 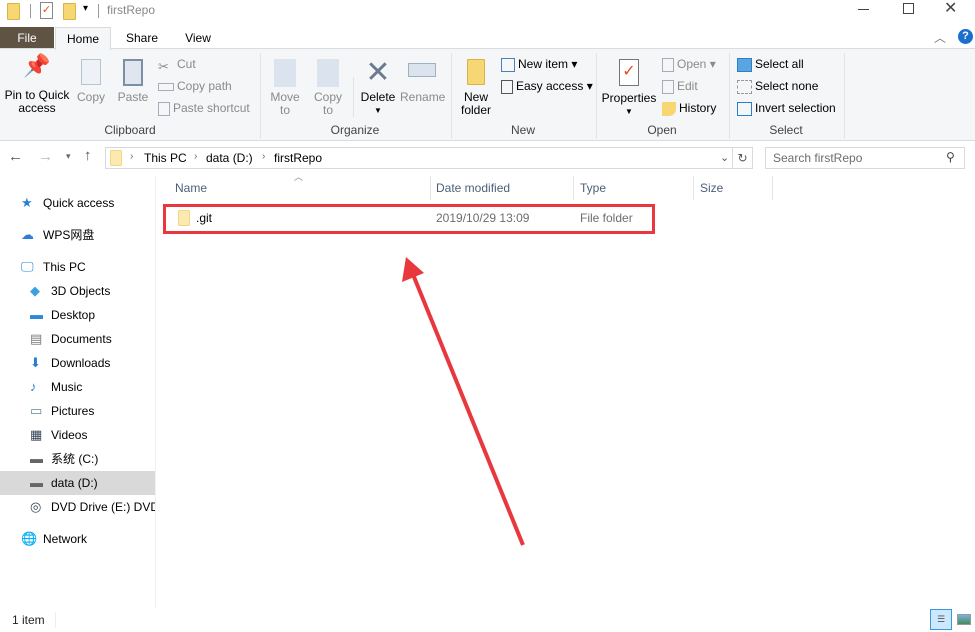 What do you see at coordinates (55, 620) in the screenshot?
I see `divider` at bounding box center [55, 620].